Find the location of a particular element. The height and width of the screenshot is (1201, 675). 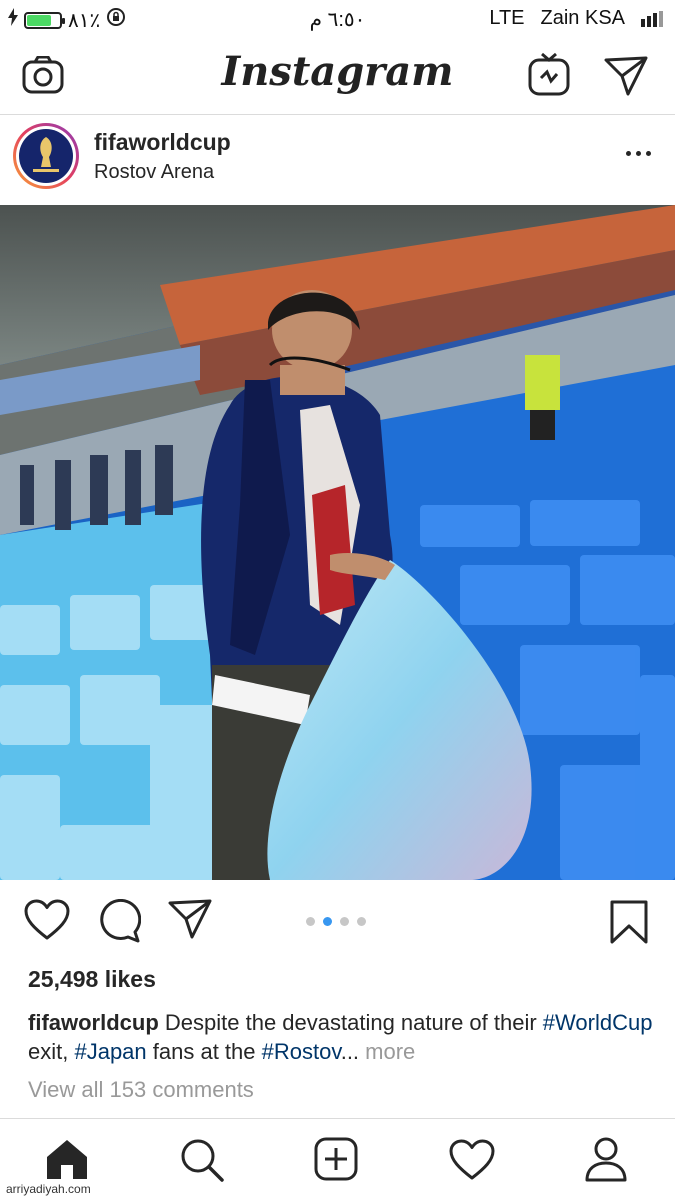

instagram-logo: Instagram is located at coordinates (337, 71).